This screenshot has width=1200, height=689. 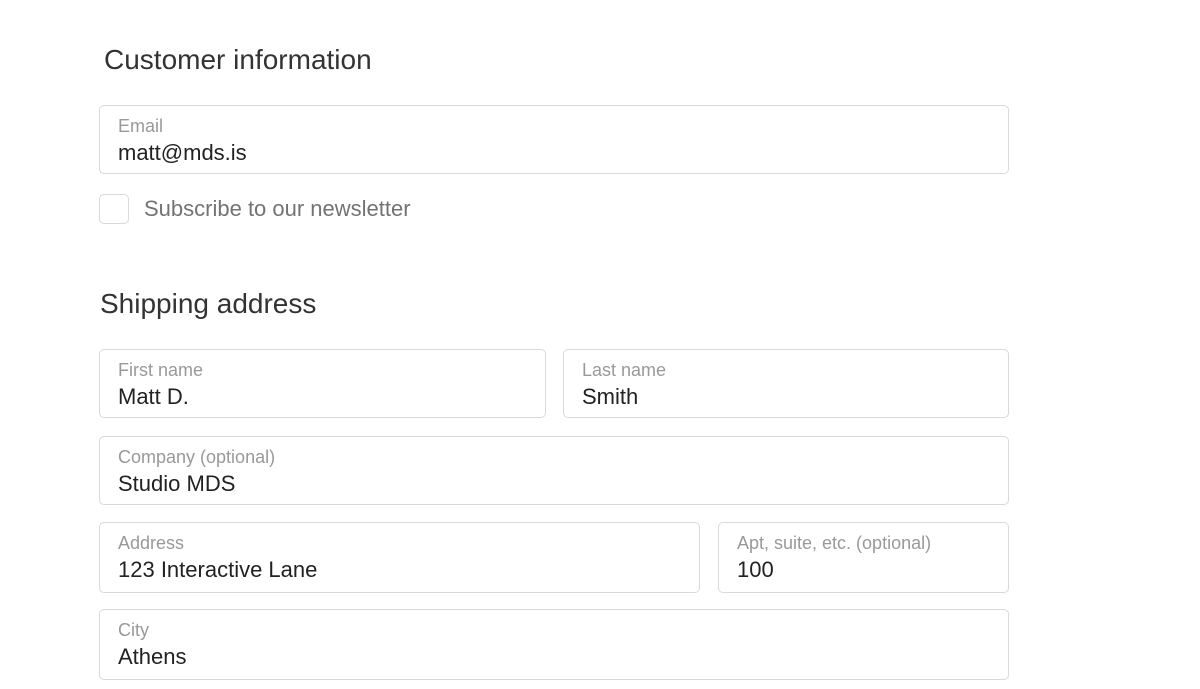 What do you see at coordinates (151, 543) in the screenshot?
I see `address-label: Address` at bounding box center [151, 543].